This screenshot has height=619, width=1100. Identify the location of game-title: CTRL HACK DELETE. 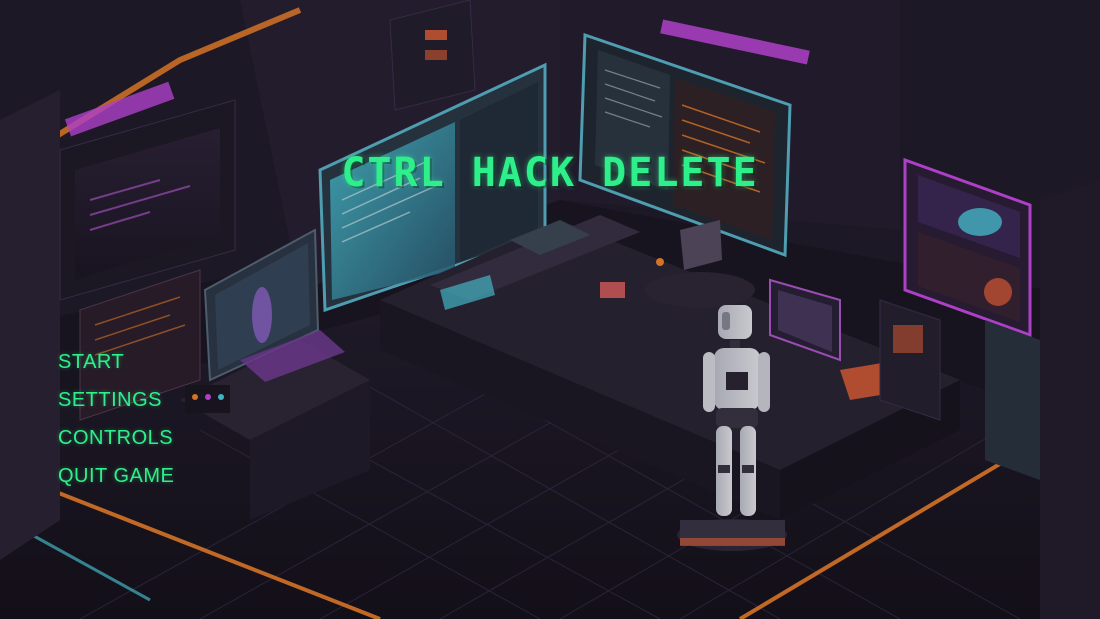
(550, 173).